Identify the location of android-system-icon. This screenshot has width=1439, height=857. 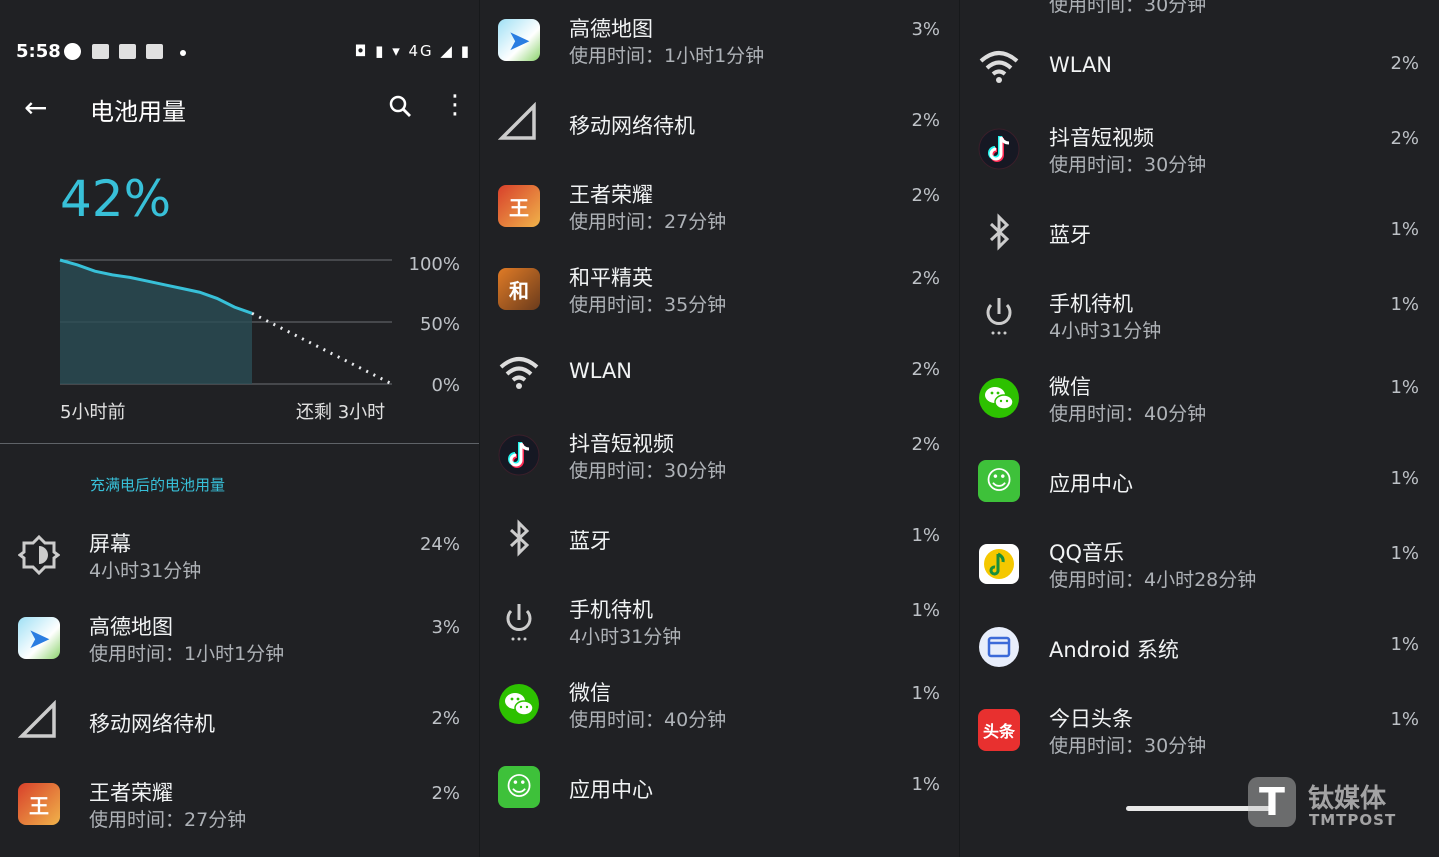
(999, 647).